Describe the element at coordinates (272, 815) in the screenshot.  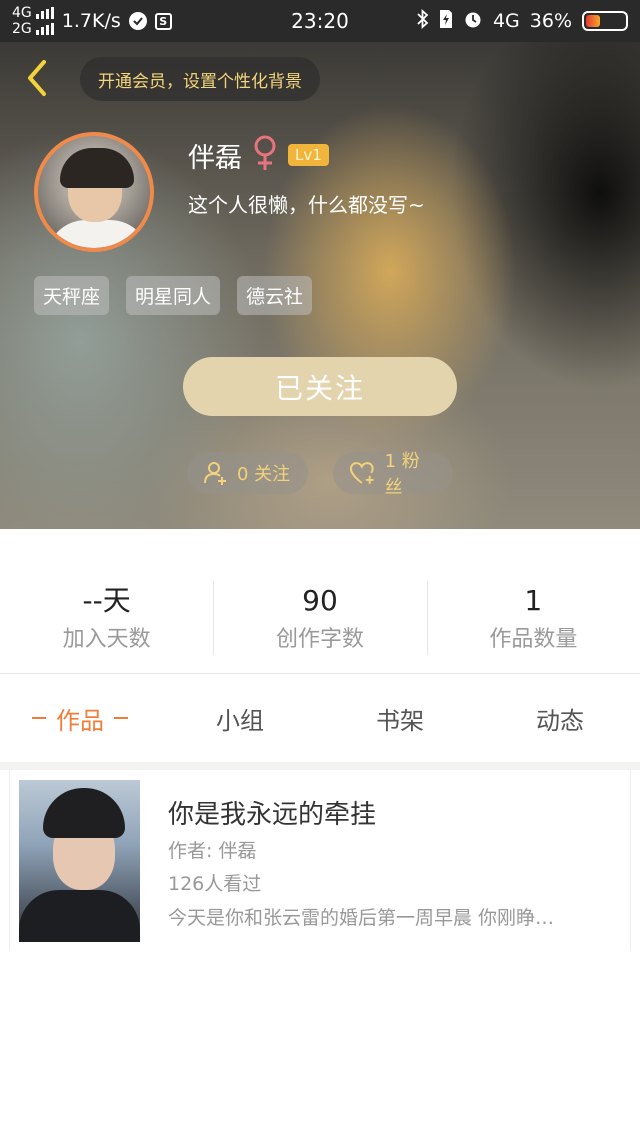
I see `work-title: 你是我永远的牵挂` at that location.